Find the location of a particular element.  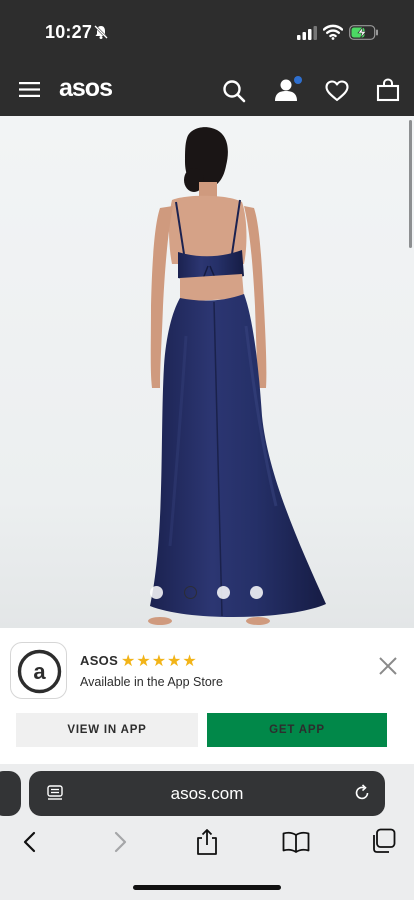

previous-tab-stub is located at coordinates (10, 793).